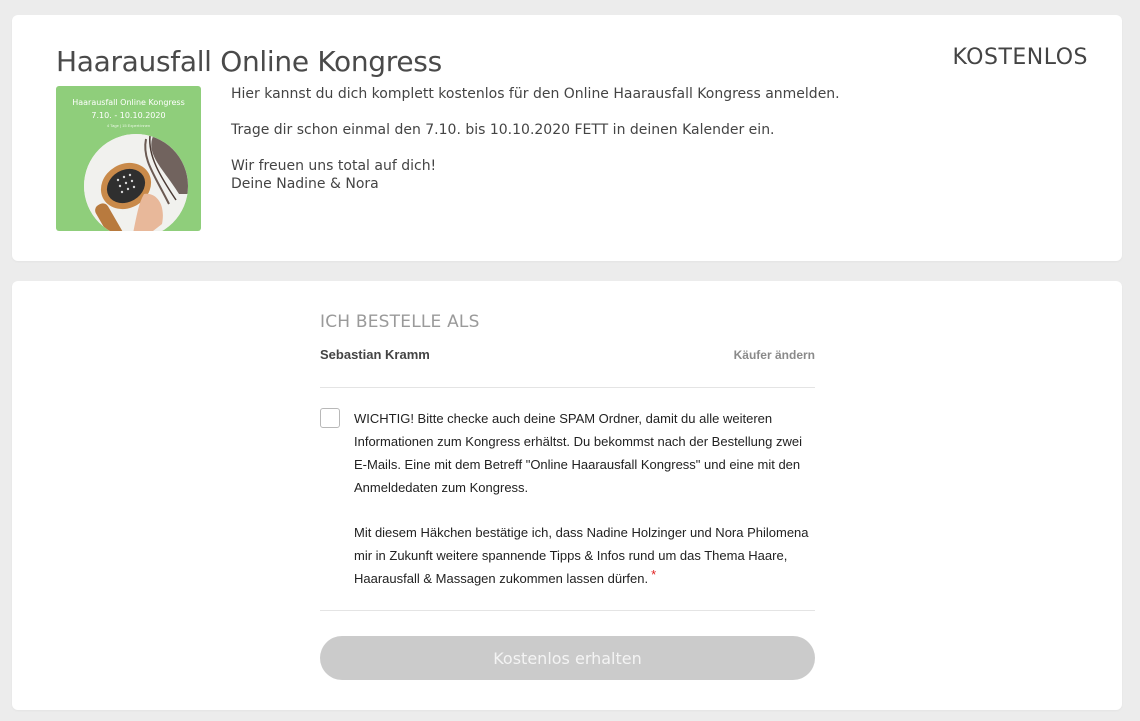  What do you see at coordinates (334, 166) in the screenshot?
I see `closing-line: Wir freuen uns total auf dich!` at bounding box center [334, 166].